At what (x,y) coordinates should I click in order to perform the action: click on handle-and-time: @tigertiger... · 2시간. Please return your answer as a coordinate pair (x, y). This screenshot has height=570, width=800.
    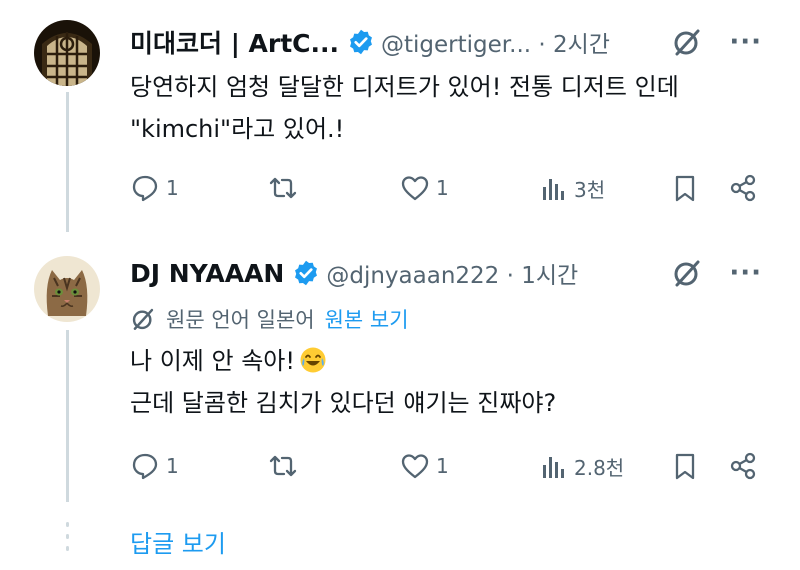
    Looking at the image, I should click on (495, 42).